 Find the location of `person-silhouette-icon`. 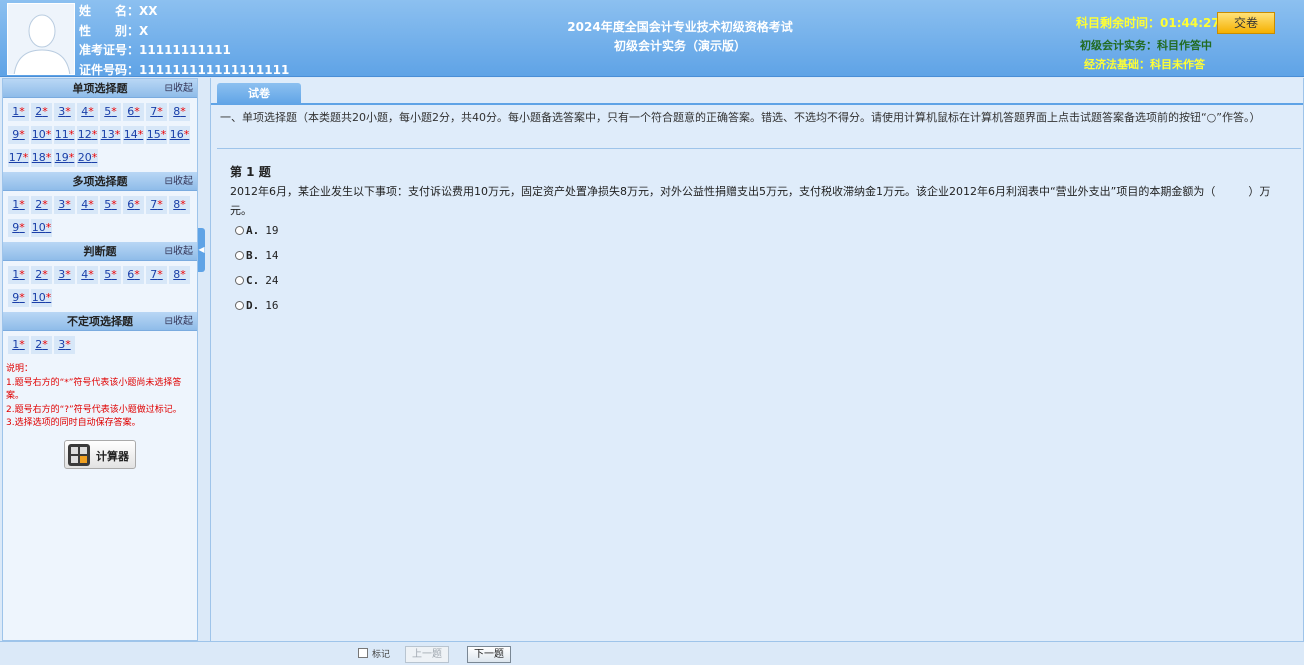

person-silhouette-icon is located at coordinates (41, 39).